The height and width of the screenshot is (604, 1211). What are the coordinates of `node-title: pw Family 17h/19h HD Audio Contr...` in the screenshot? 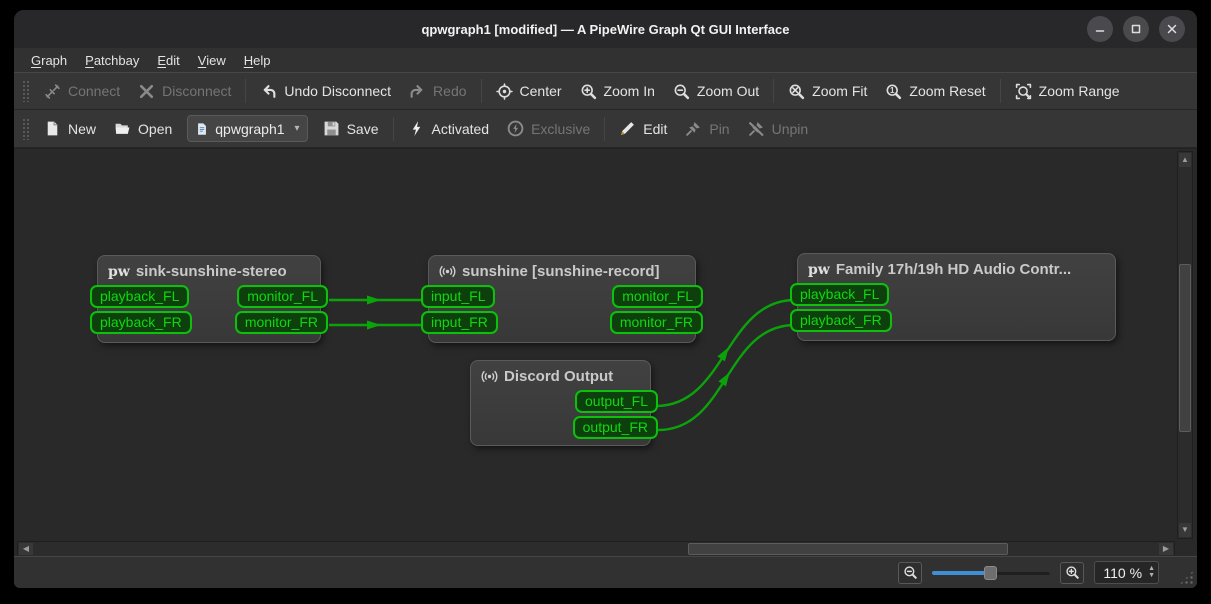 It's located at (940, 269).